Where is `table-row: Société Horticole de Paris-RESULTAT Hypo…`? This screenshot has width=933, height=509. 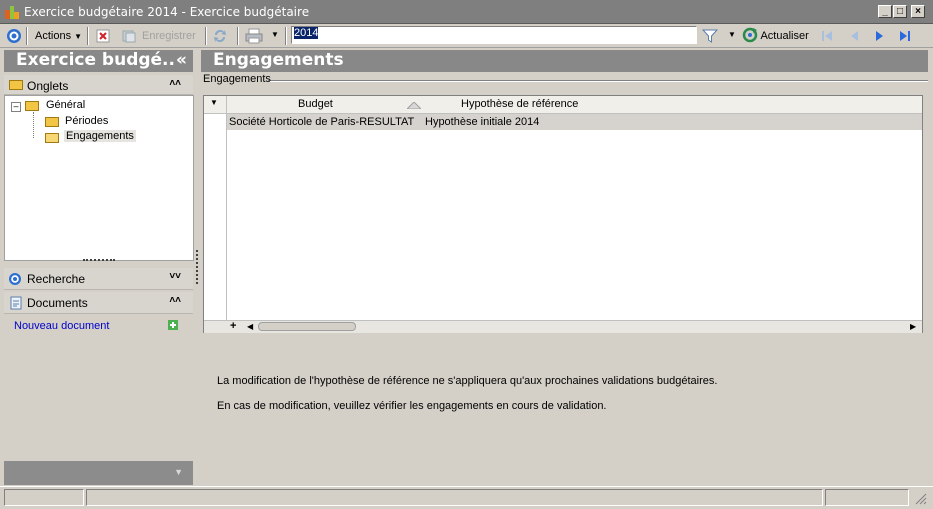
table-row: Société Horticole de Paris-RESULTAT Hypo… is located at coordinates (574, 122).